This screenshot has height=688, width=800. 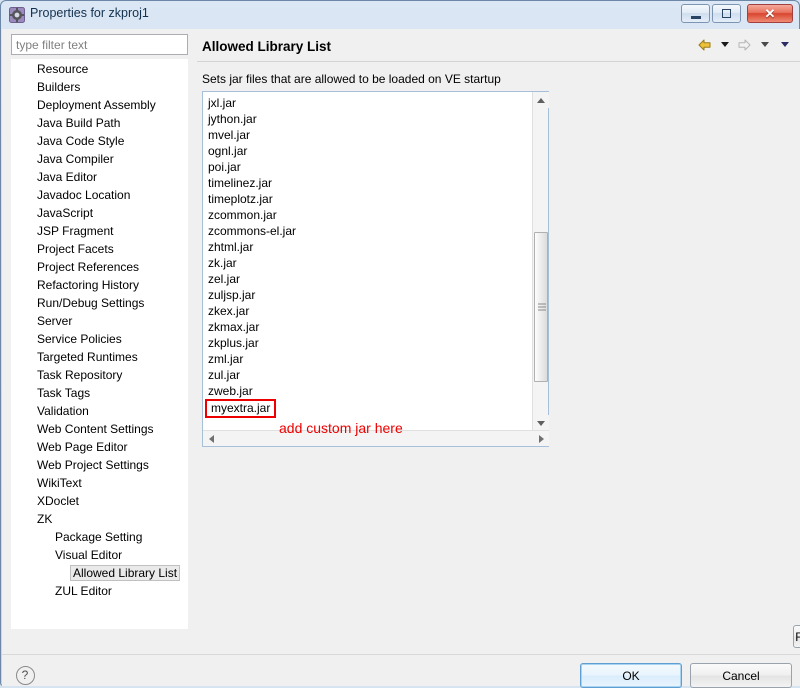 What do you see at coordinates (99, 483) in the screenshot?
I see `sidebar-item-wikitext: WikiText` at bounding box center [99, 483].